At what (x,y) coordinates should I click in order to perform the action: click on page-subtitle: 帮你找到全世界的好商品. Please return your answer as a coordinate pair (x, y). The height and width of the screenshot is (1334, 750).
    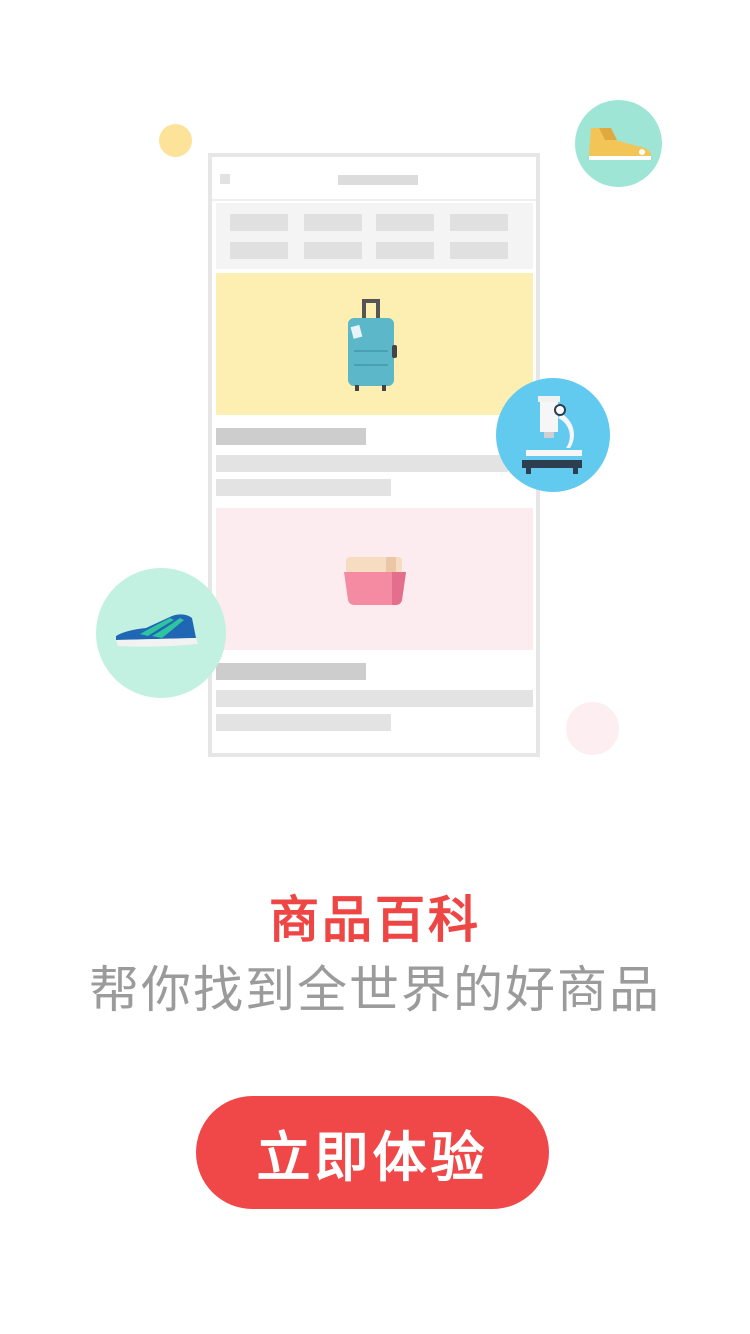
    Looking at the image, I should click on (375, 990).